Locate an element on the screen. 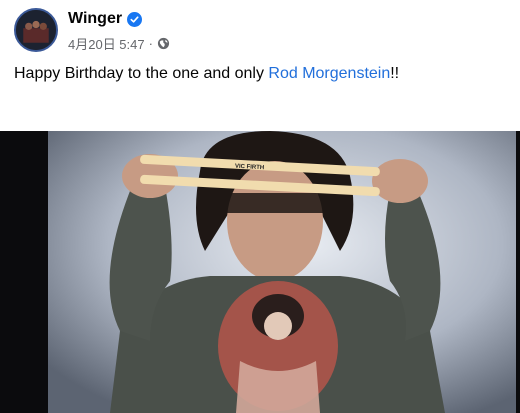  page-name: Winger is located at coordinates (105, 19).